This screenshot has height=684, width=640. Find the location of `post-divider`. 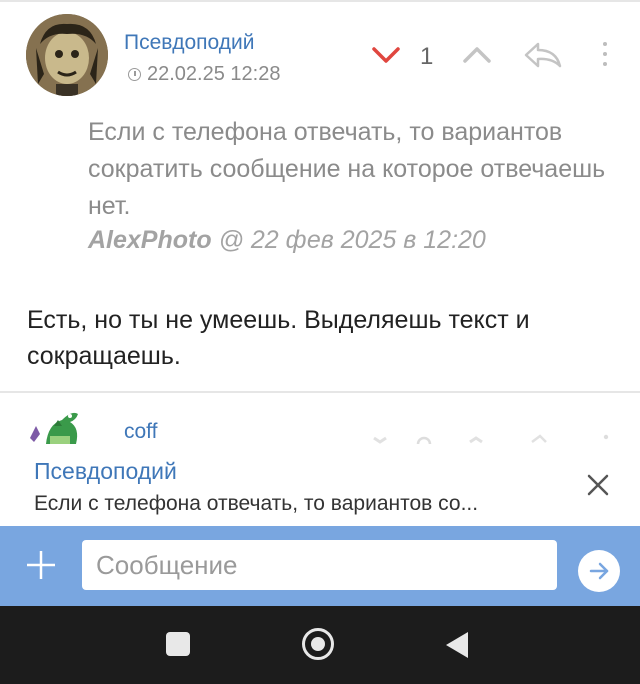

post-divider is located at coordinates (320, 392).